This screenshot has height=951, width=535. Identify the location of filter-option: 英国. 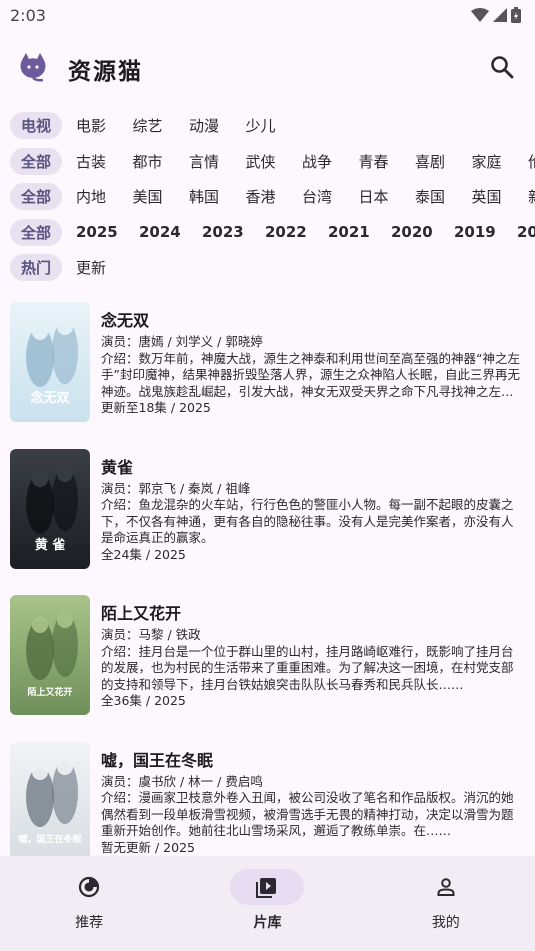
(500, 196).